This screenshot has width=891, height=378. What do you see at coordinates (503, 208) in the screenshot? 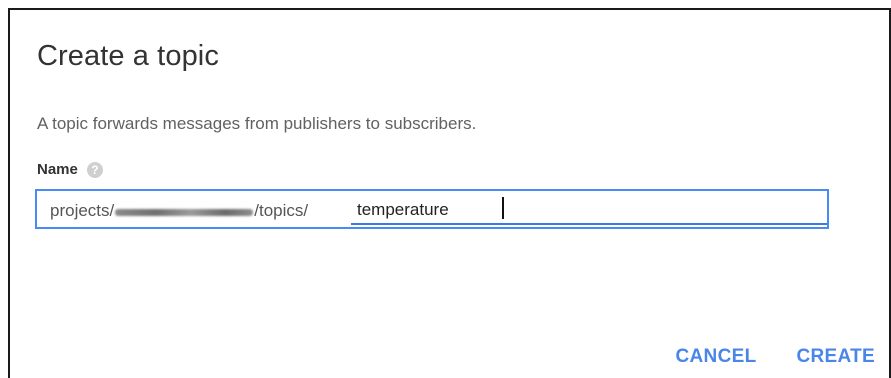
I see `text-cursor` at bounding box center [503, 208].